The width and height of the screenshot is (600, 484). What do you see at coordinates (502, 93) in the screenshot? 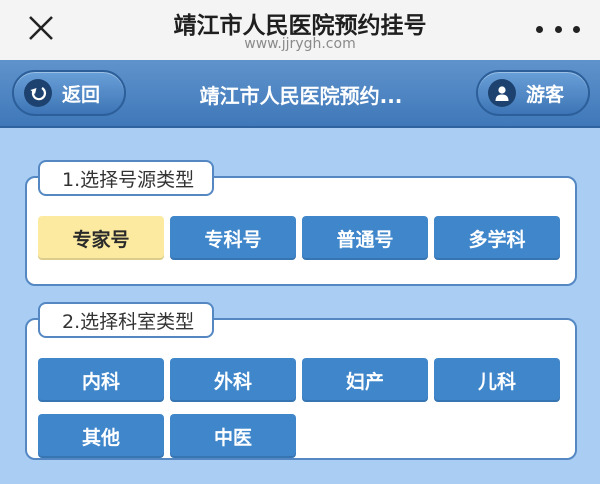
I see `user-icon` at bounding box center [502, 93].